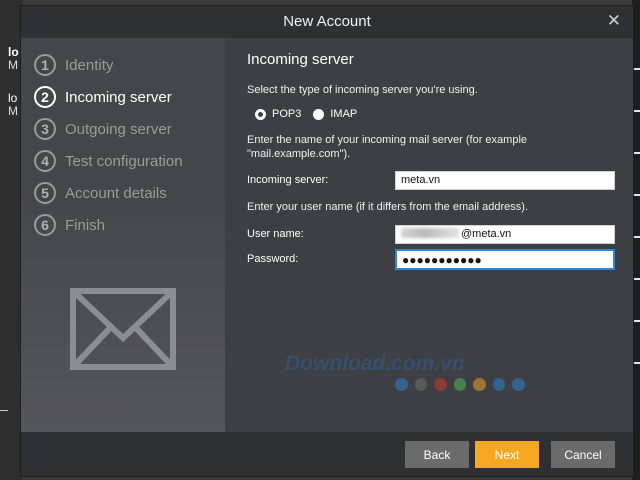  Describe the element at coordinates (437, 454) in the screenshot. I see `back-button: Back` at that location.